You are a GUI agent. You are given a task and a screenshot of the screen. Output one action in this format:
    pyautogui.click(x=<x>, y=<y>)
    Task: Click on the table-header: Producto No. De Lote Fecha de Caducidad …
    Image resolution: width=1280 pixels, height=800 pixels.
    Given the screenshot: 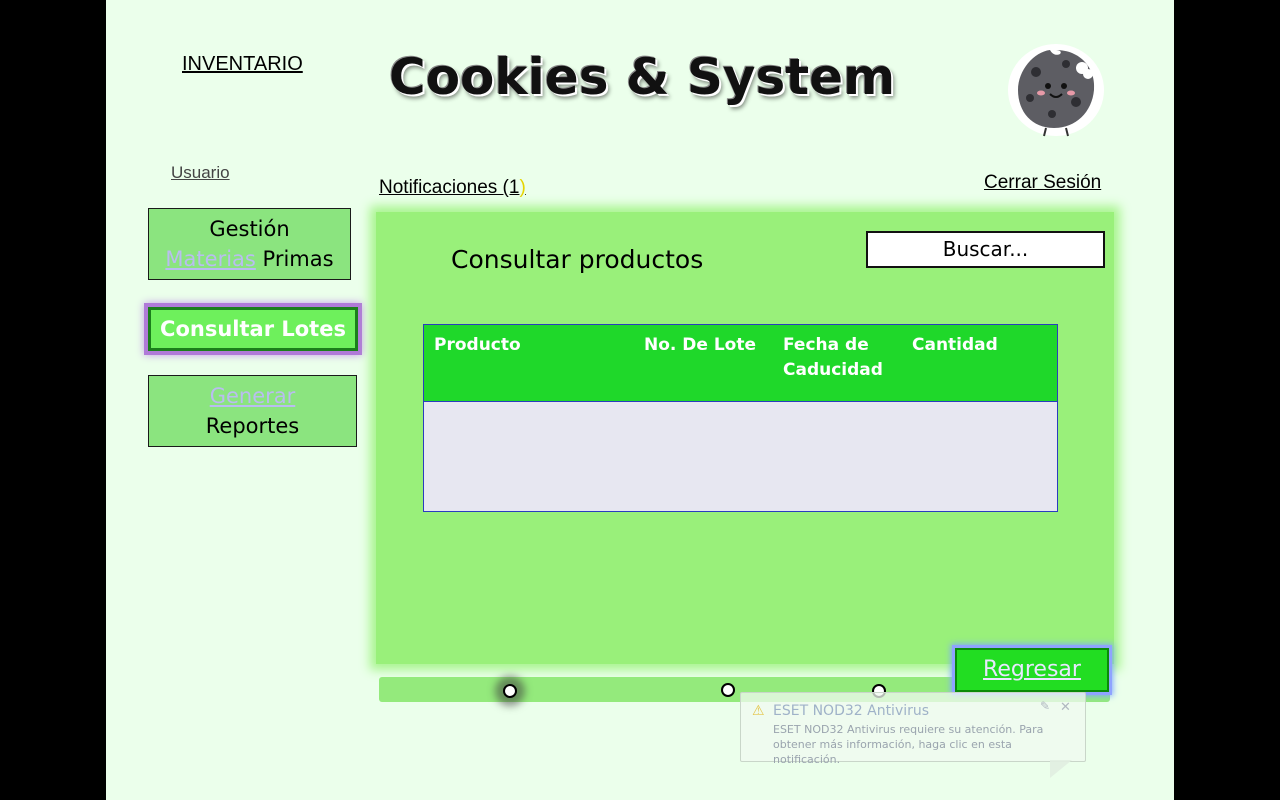 What is the action you would take?
    pyautogui.click(x=740, y=363)
    